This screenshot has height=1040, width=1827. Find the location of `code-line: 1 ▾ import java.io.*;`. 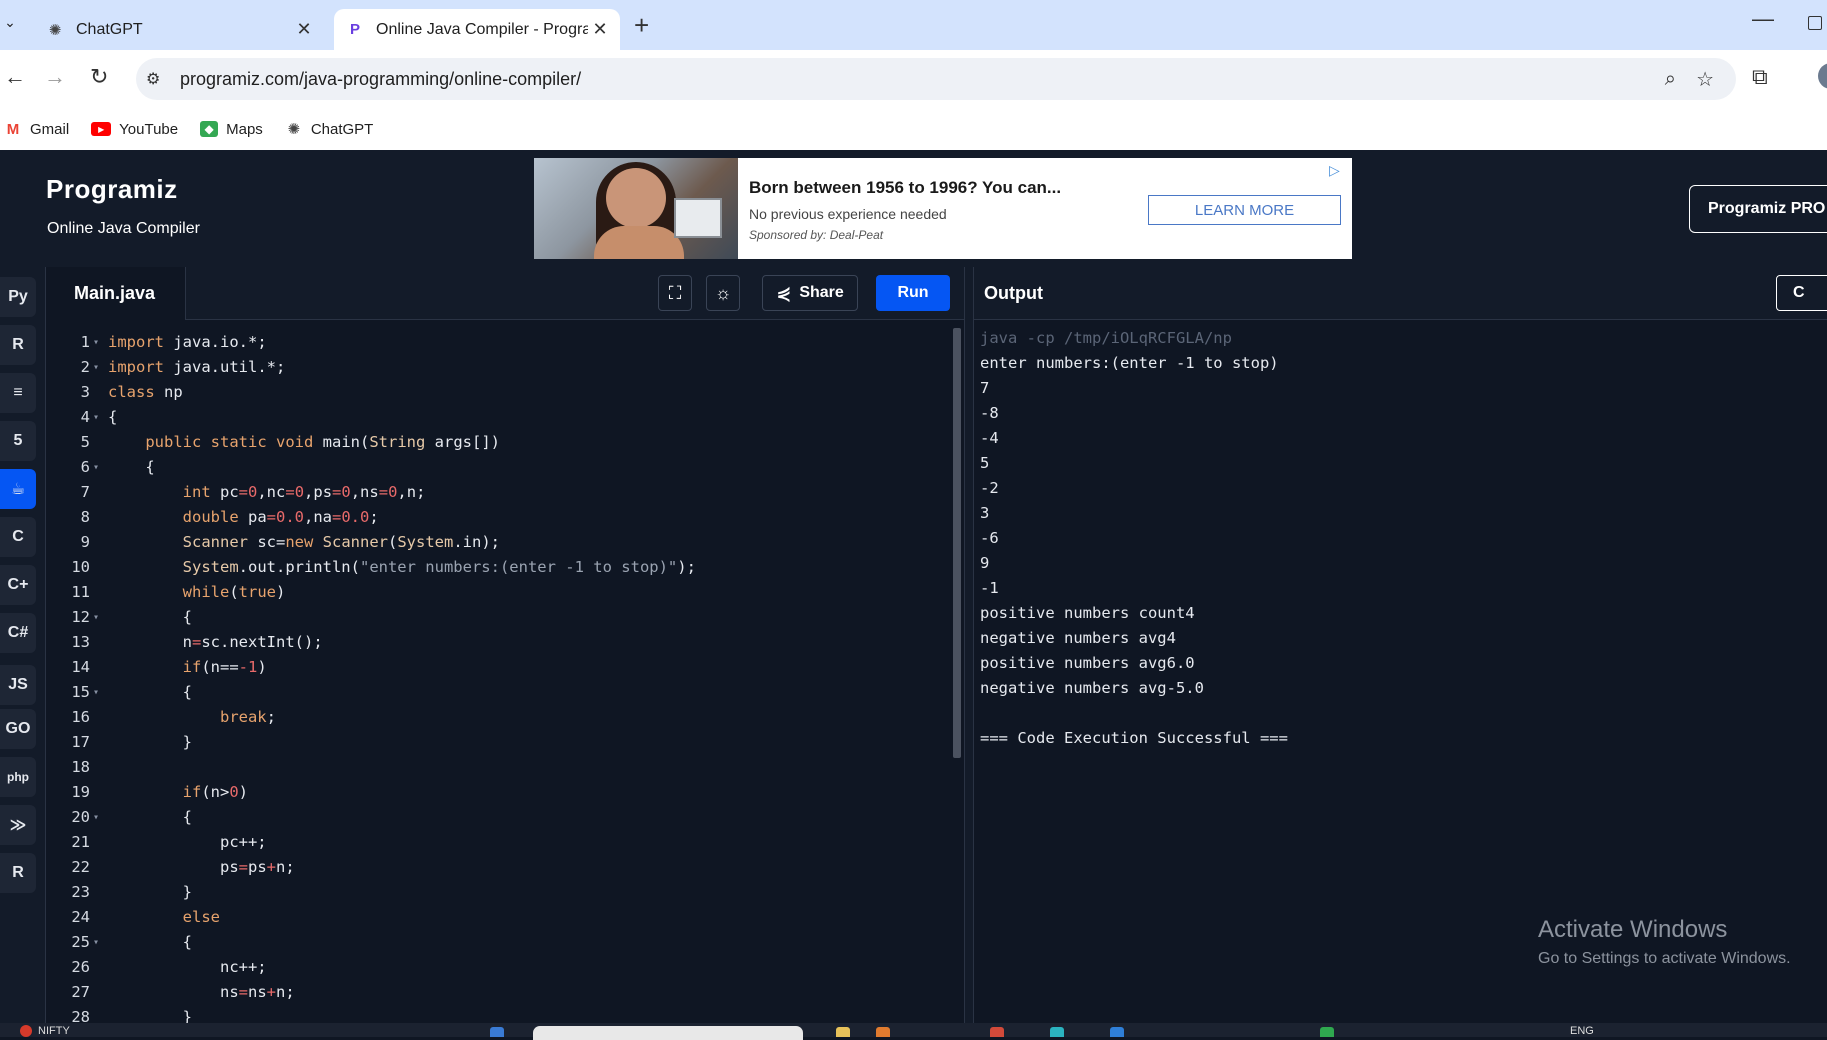

code-line: 1 ▾ import java.io.*; is located at coordinates (510, 342).